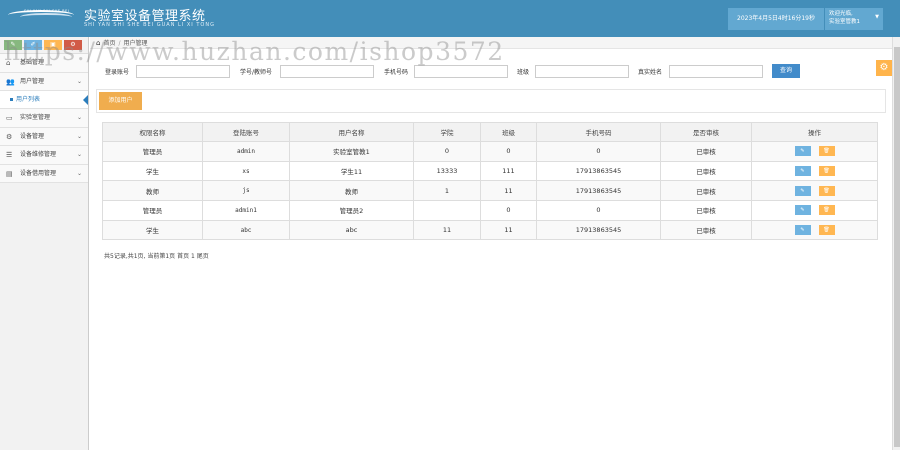  I want to click on sidebar-item-label: 用户管理, so click(32, 81).